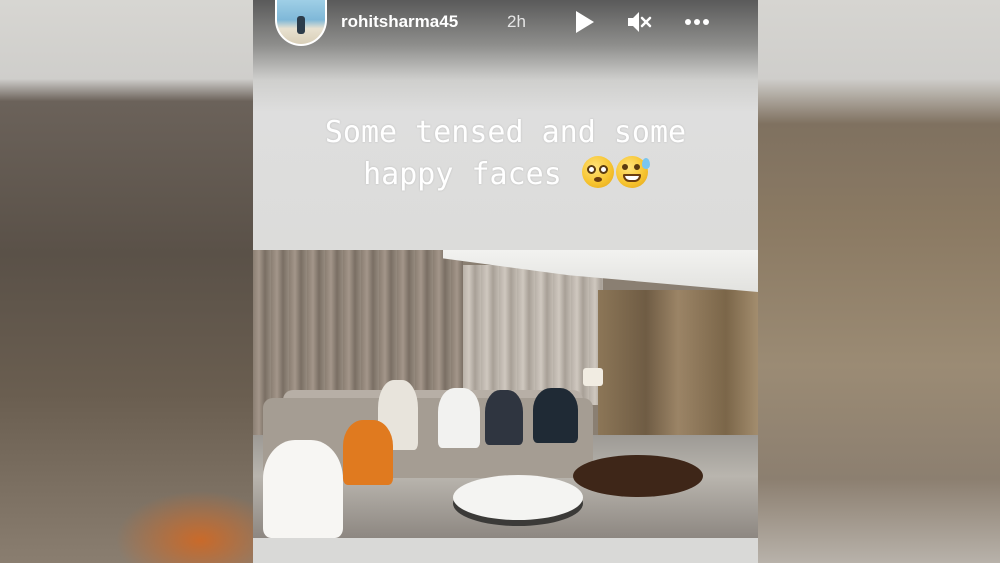 This screenshot has height=563, width=1000. I want to click on more-options-button, so click(697, 22).